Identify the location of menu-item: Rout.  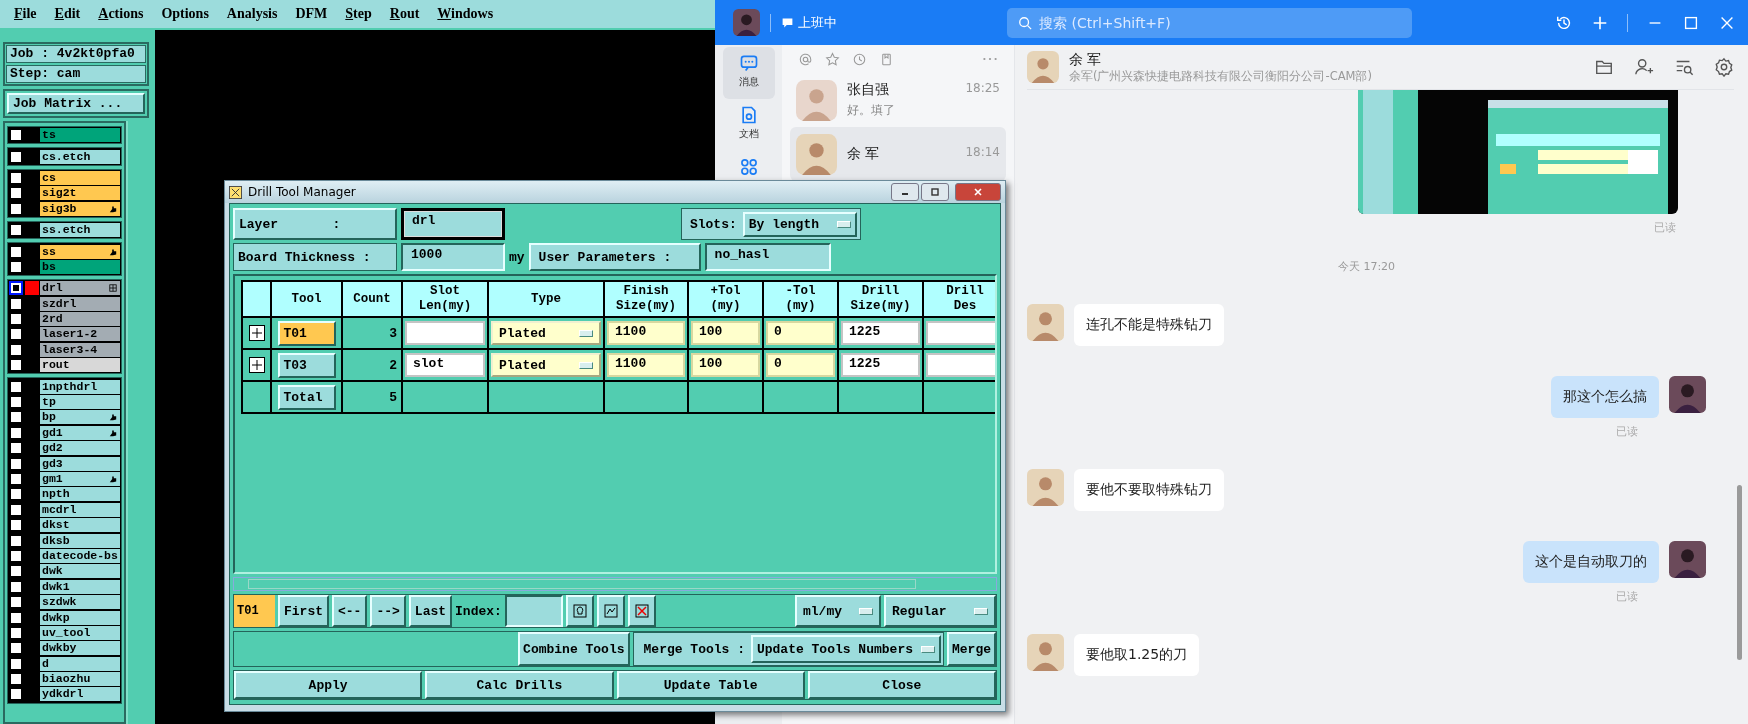
(404, 14).